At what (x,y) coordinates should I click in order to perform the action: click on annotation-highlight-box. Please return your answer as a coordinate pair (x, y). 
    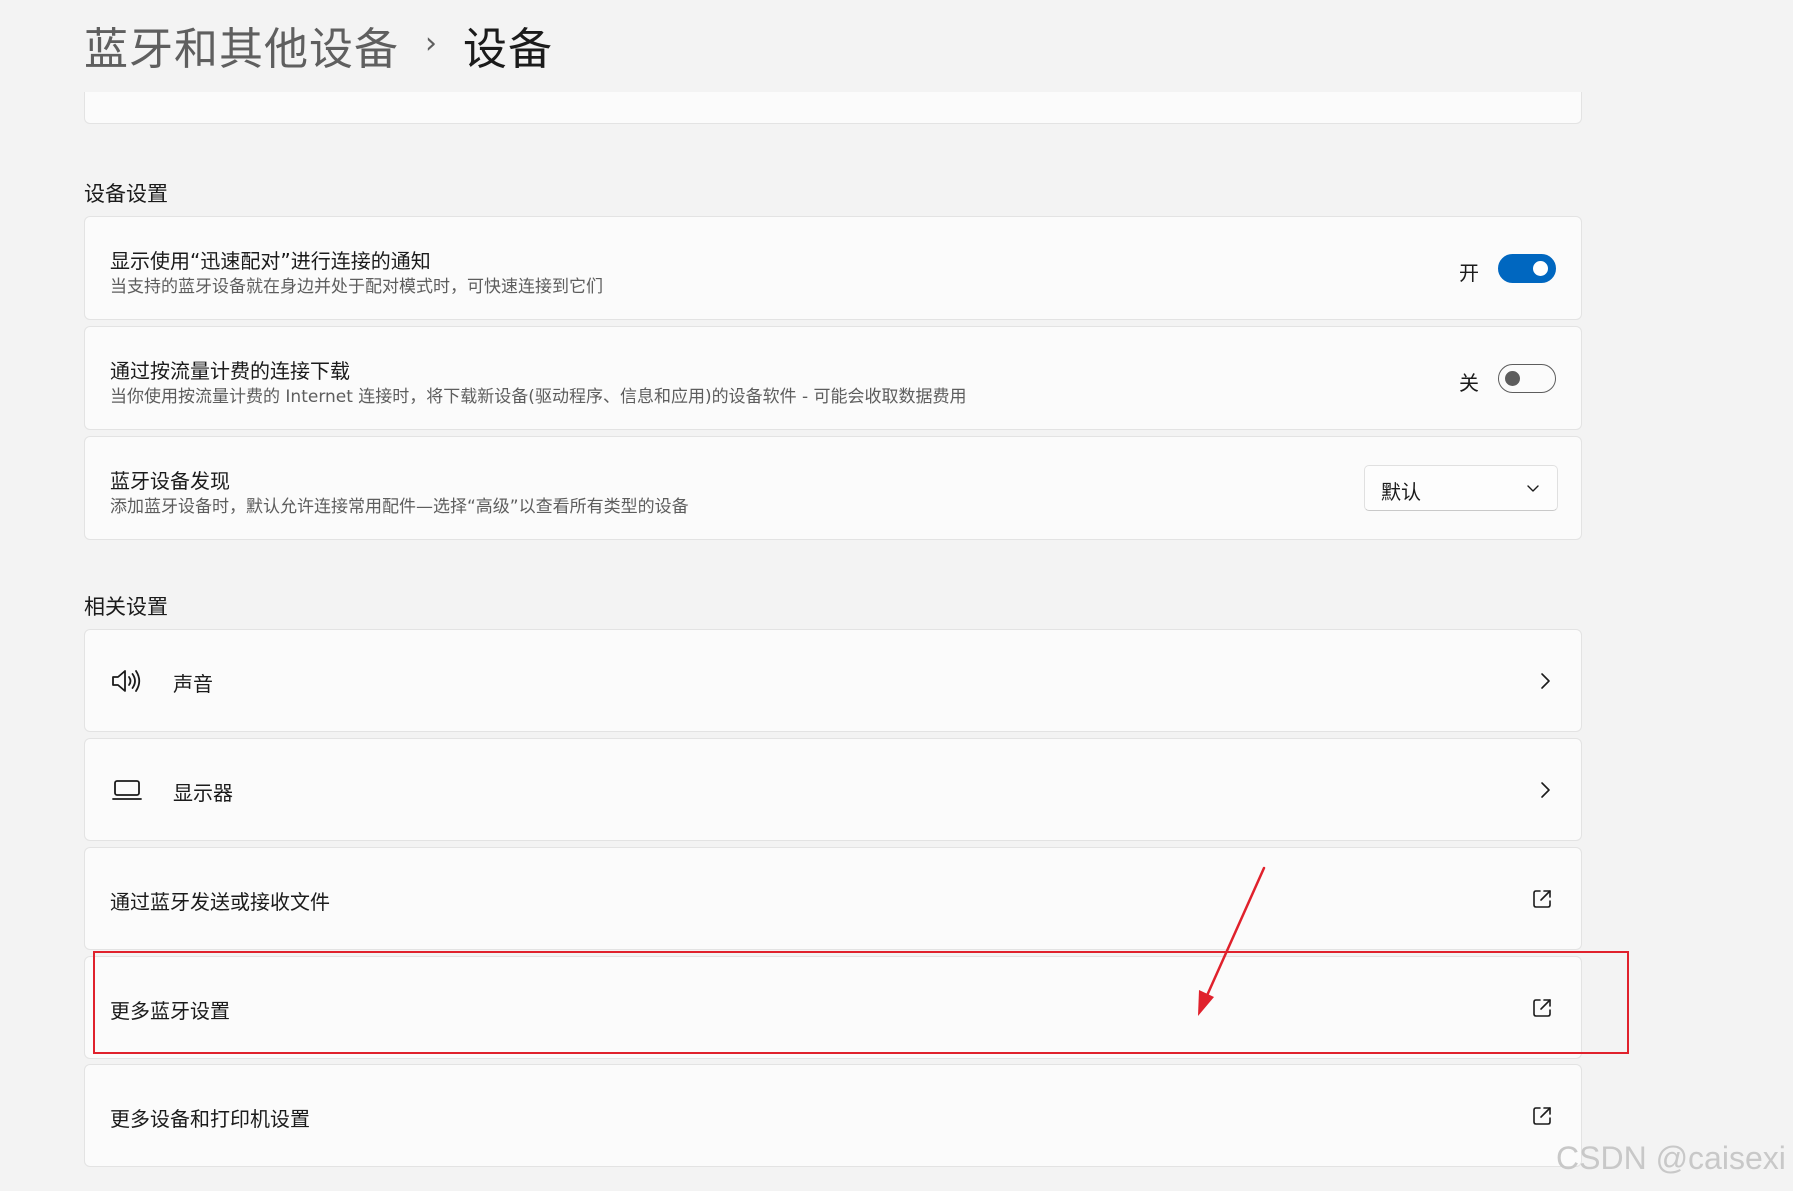
    Looking at the image, I should click on (861, 1002).